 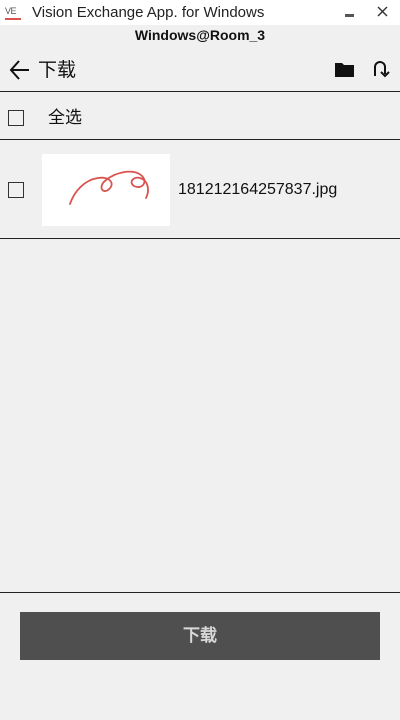 What do you see at coordinates (65, 118) in the screenshot?
I see `select-all-label: 全选` at bounding box center [65, 118].